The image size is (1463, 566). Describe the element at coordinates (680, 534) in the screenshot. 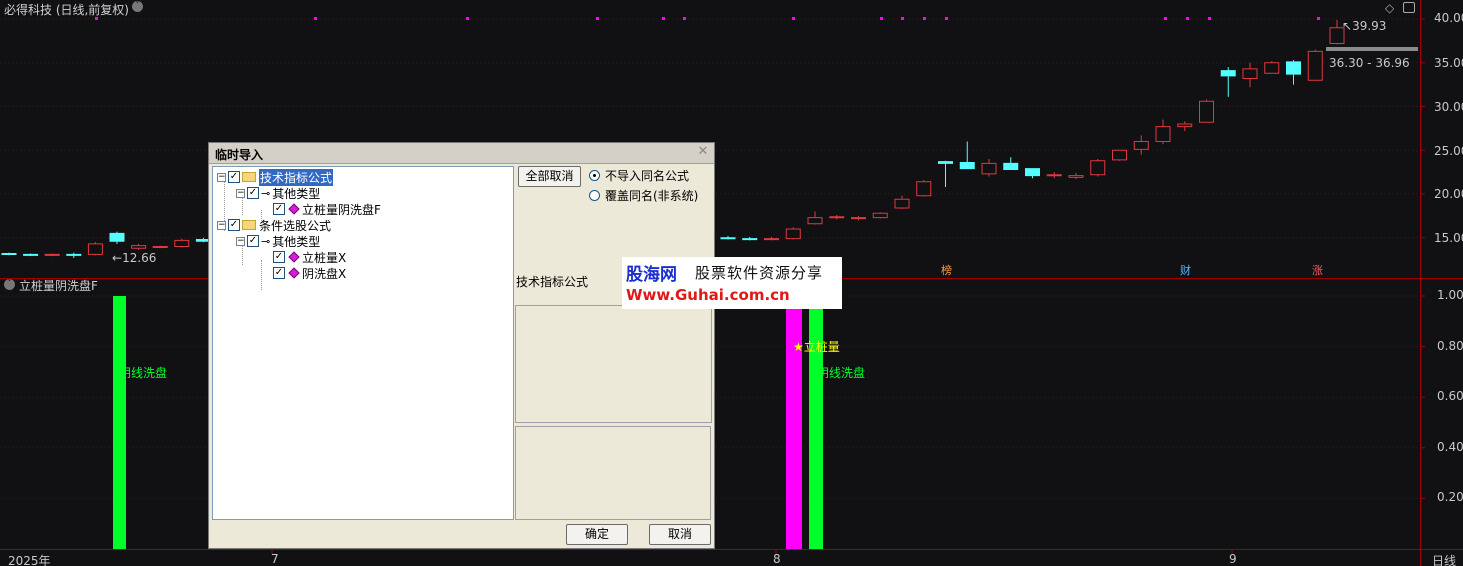

I see `cancel-button: 取消` at that location.